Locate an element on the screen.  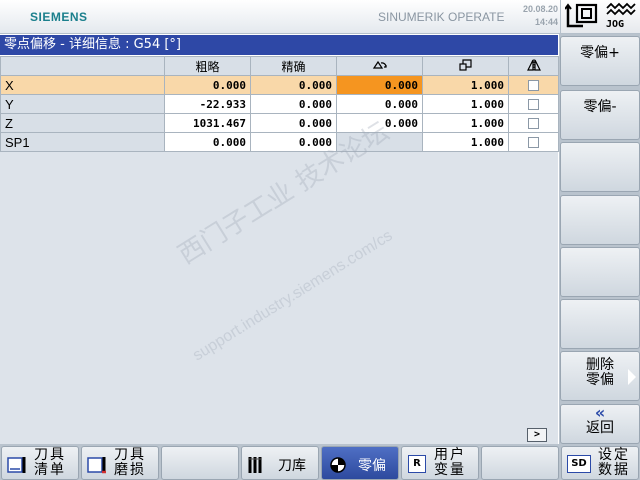
table-row-sp1: SP1 0.000 0.000 1.000 is located at coordinates (279, 142).